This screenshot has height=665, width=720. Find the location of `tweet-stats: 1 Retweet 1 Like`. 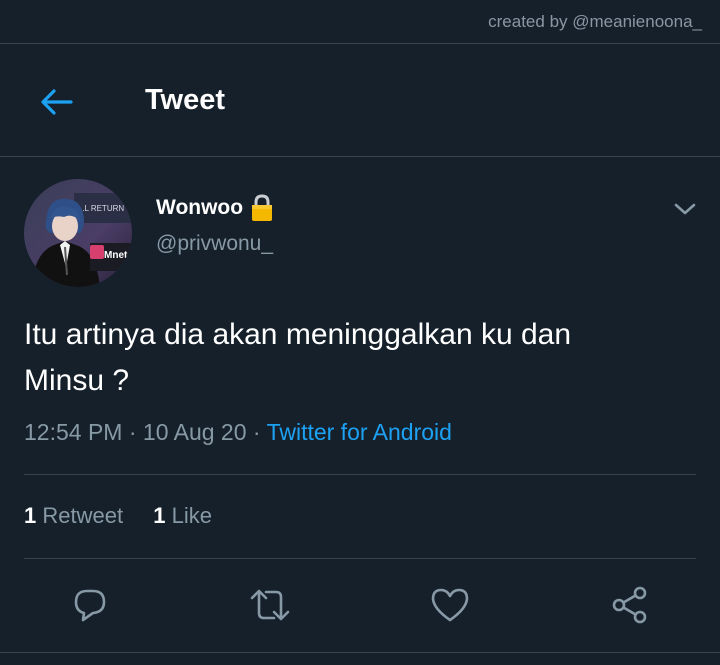

tweet-stats: 1 Retweet 1 Like is located at coordinates (130, 516).